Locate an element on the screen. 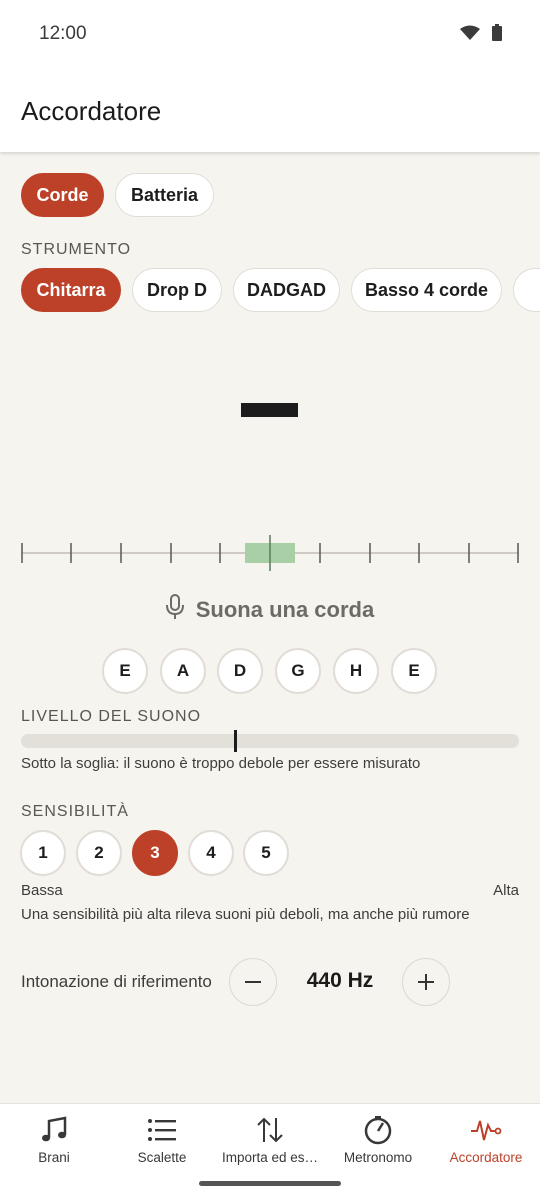 This screenshot has height=1200, width=540. note-display-placeholder is located at coordinates (269, 410).